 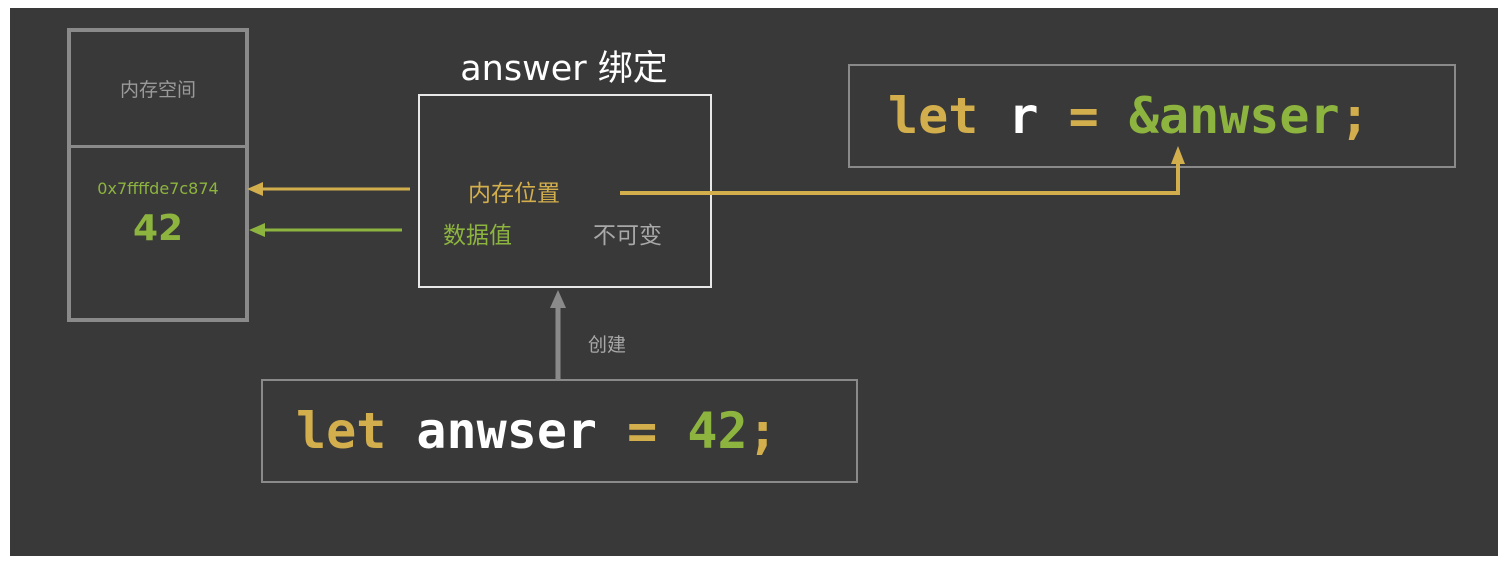 What do you see at coordinates (900, 178) in the screenshot?
I see `reference-arrow` at bounding box center [900, 178].